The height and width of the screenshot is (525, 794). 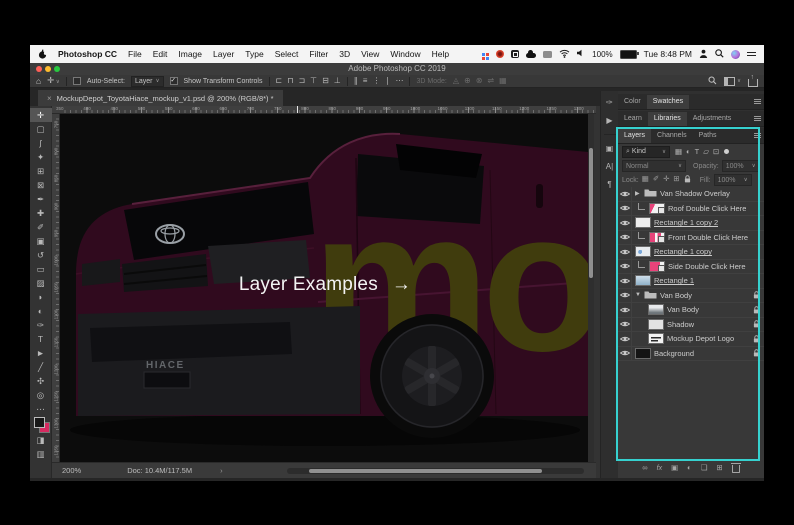 I want to click on layer-name: Front Double Click Here, so click(x=708, y=237).